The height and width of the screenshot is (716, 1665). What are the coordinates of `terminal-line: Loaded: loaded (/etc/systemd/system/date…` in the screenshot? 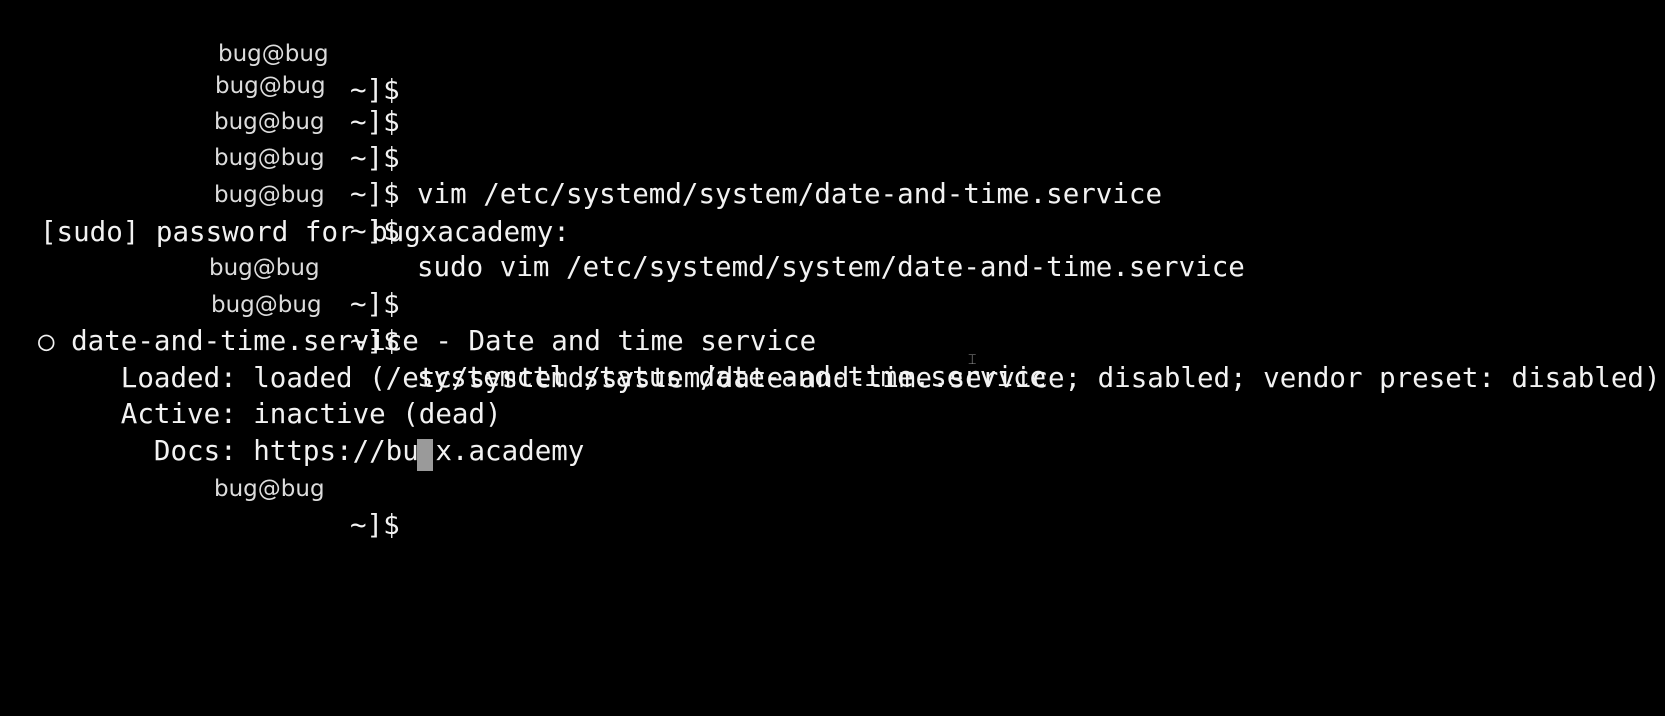 It's located at (830, 359).